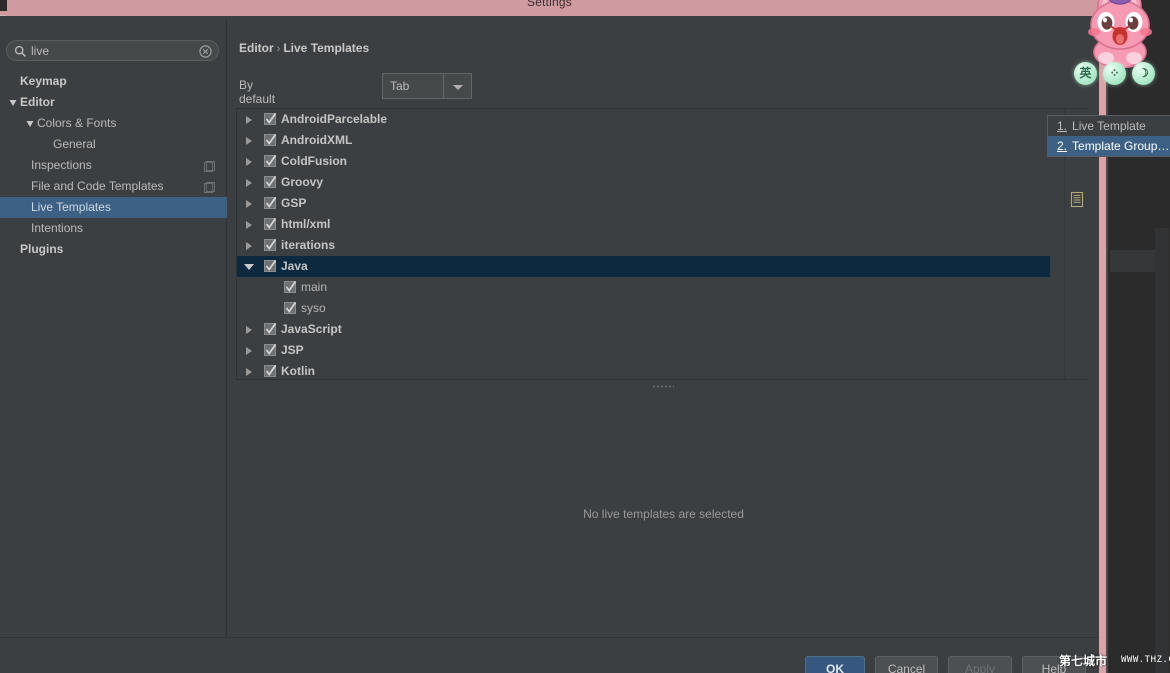 The height and width of the screenshot is (673, 1170). What do you see at coordinates (113, 249) in the screenshot?
I see `sidebar-item-plugins: Plugins` at bounding box center [113, 249].